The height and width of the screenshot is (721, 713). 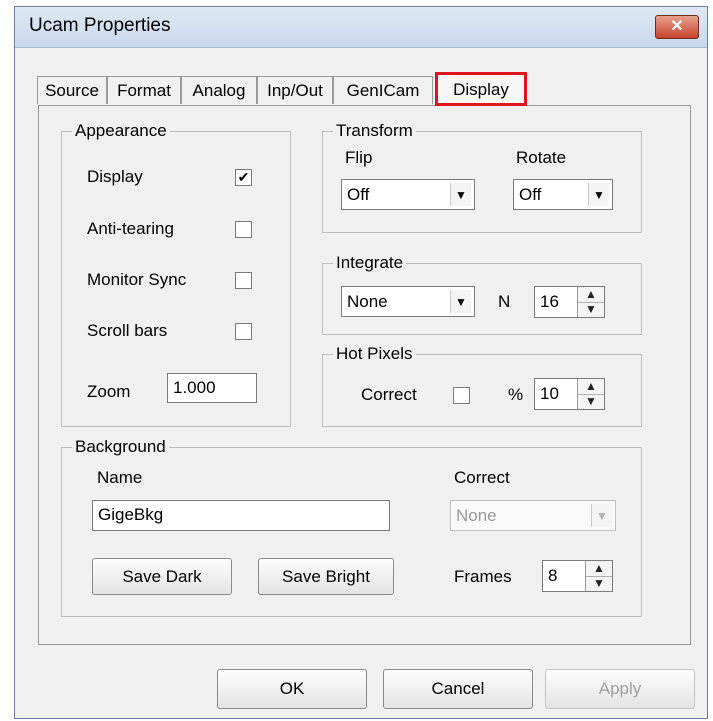 I want to click on tab-genicam: GenICam, so click(x=383, y=90).